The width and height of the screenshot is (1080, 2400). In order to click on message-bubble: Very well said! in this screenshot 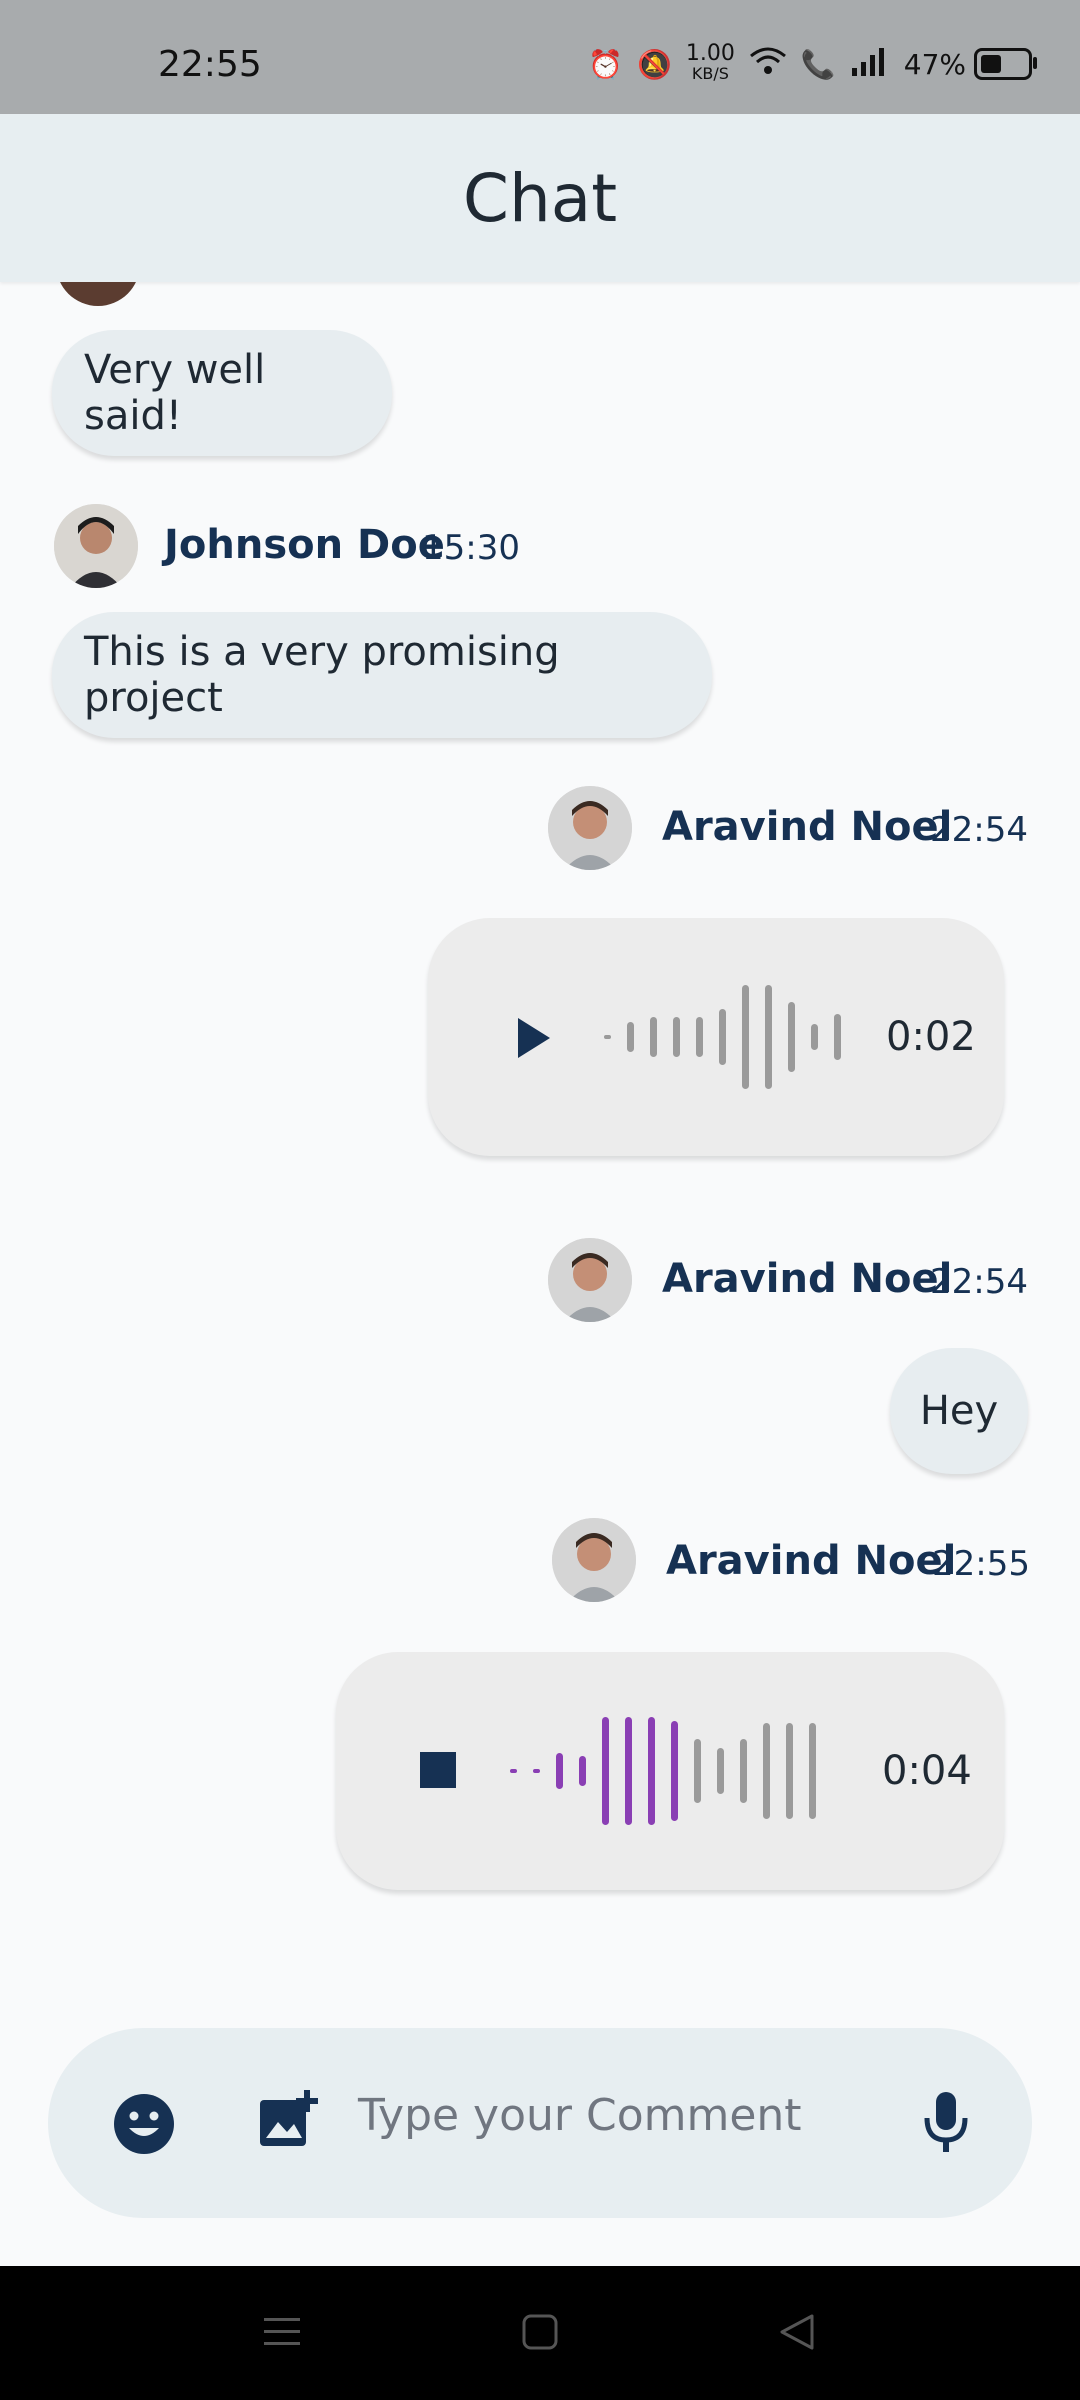, I will do `click(222, 393)`.